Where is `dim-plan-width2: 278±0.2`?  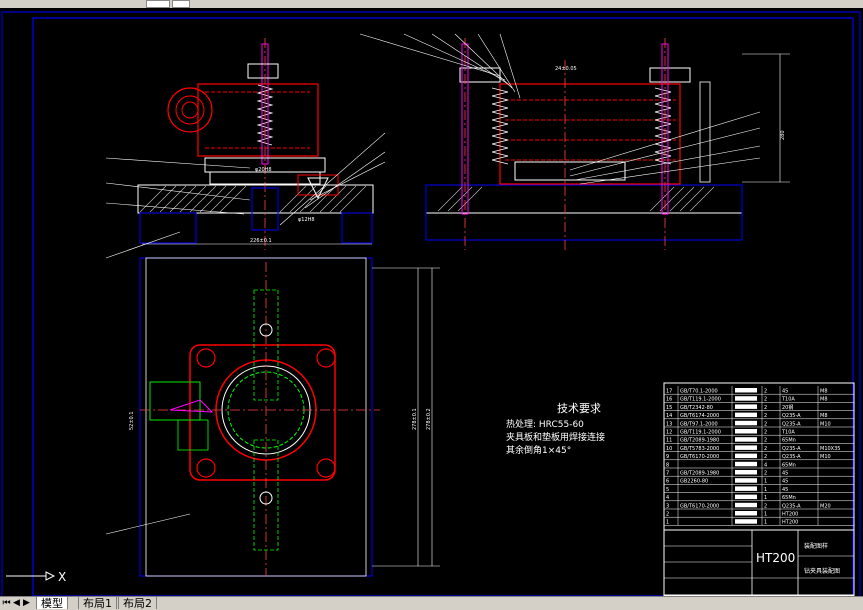 dim-plan-width2: 278±0.2 is located at coordinates (429, 419).